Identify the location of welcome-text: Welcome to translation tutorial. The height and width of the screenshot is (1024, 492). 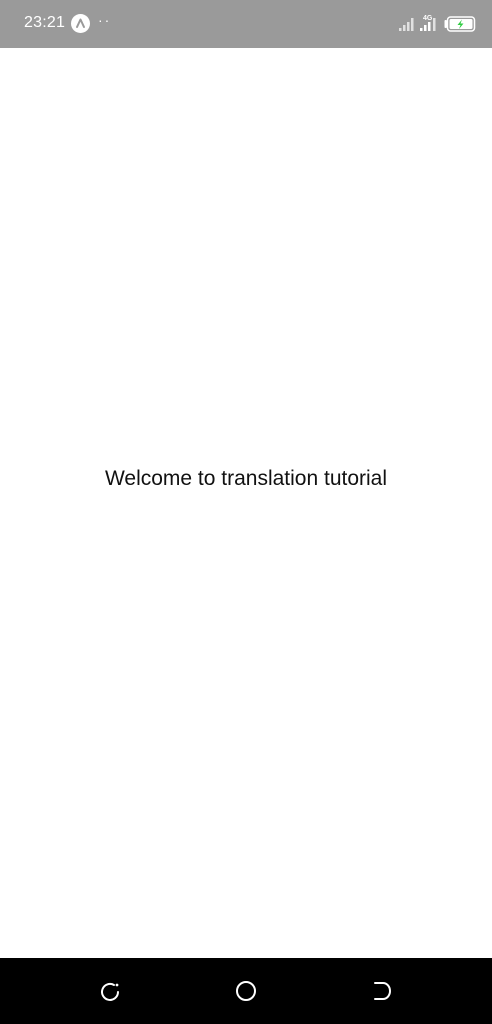
(246, 478).